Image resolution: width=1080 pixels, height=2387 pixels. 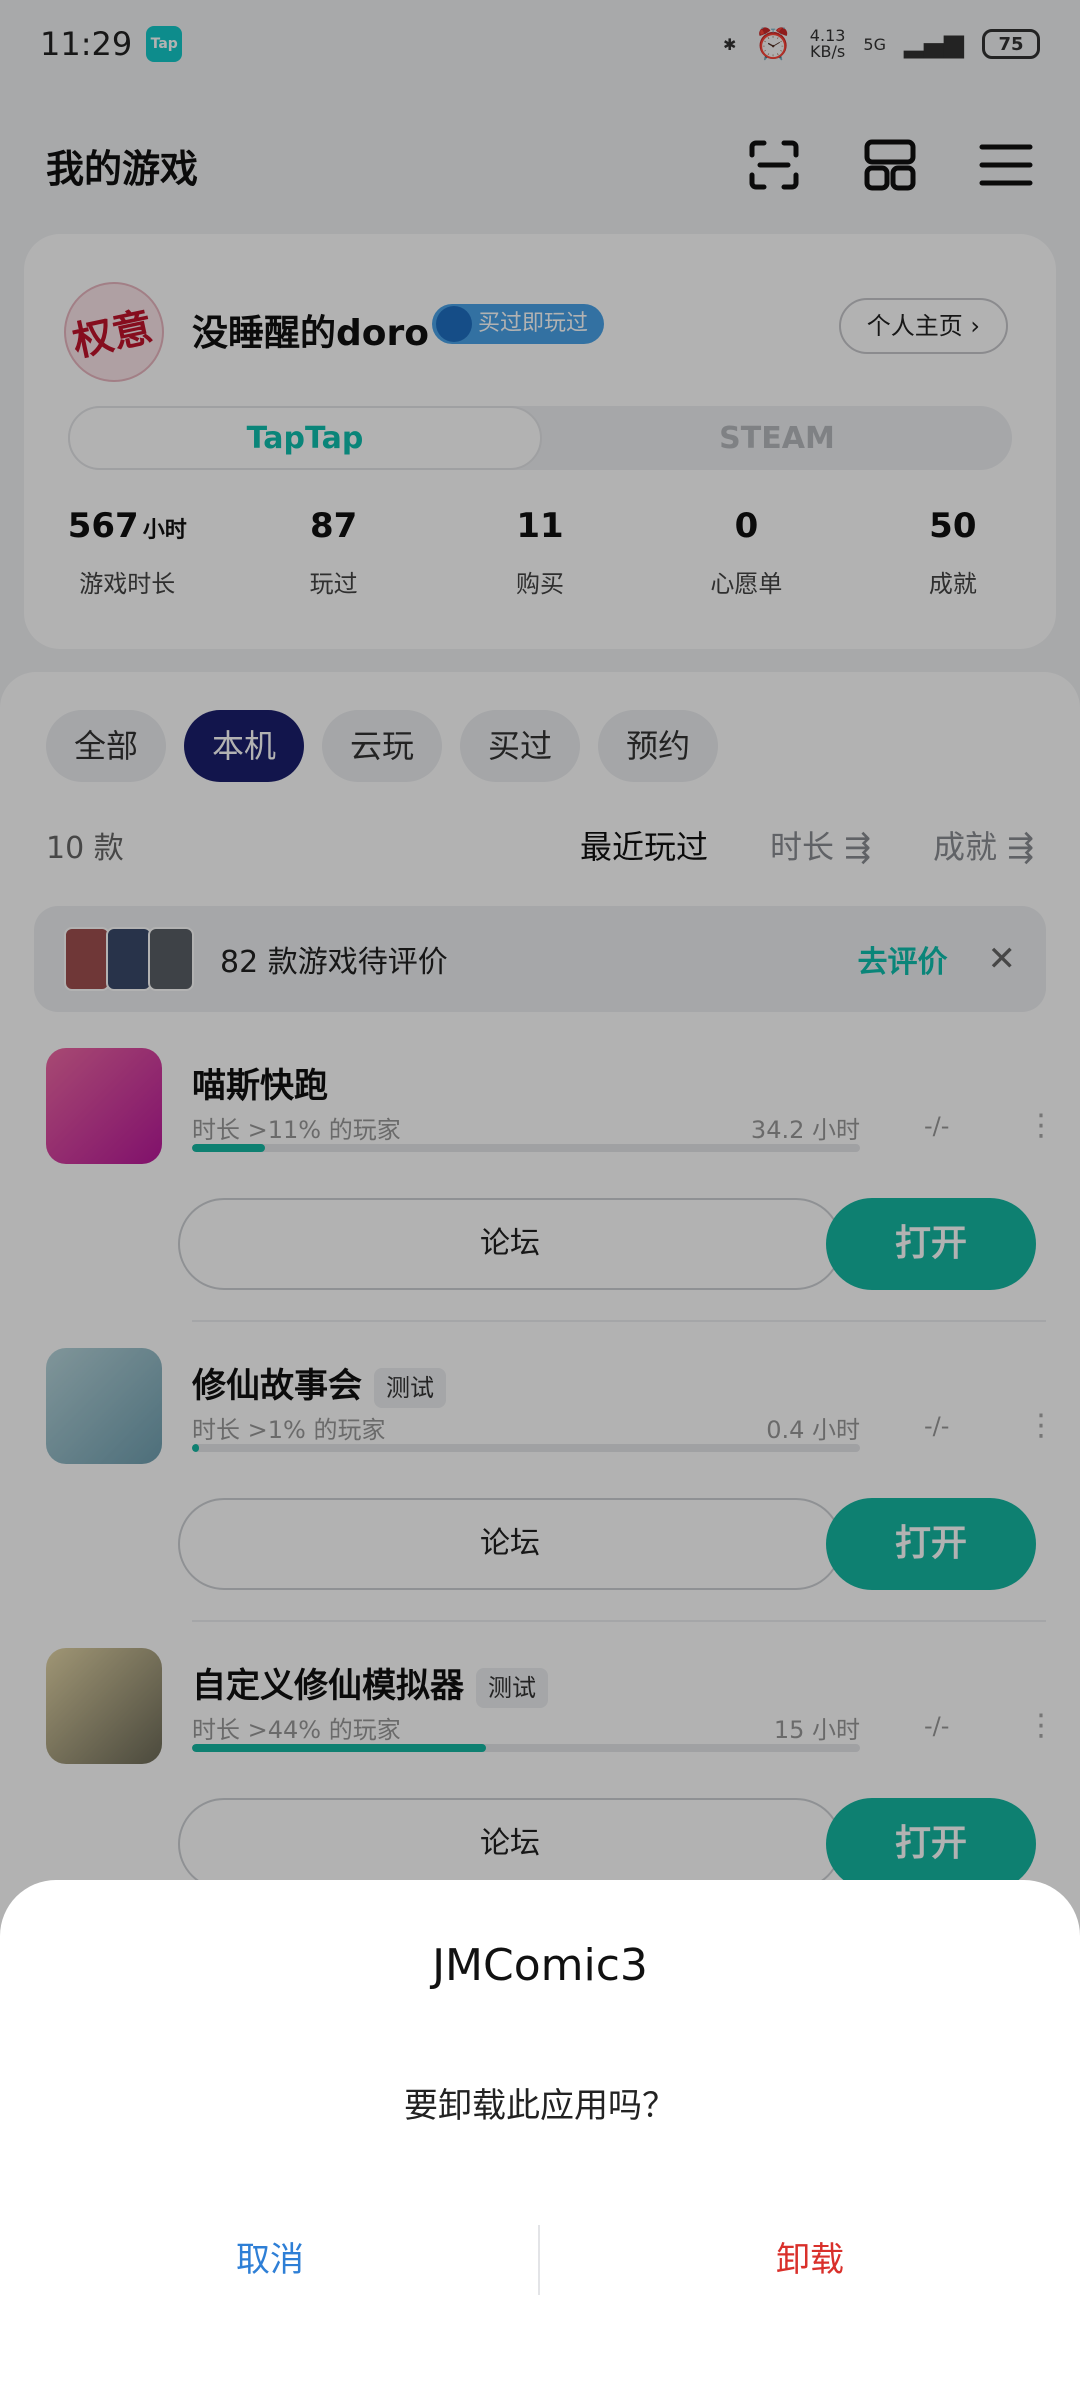 What do you see at coordinates (540, 1965) in the screenshot?
I see `dialog-title: JMComic3` at bounding box center [540, 1965].